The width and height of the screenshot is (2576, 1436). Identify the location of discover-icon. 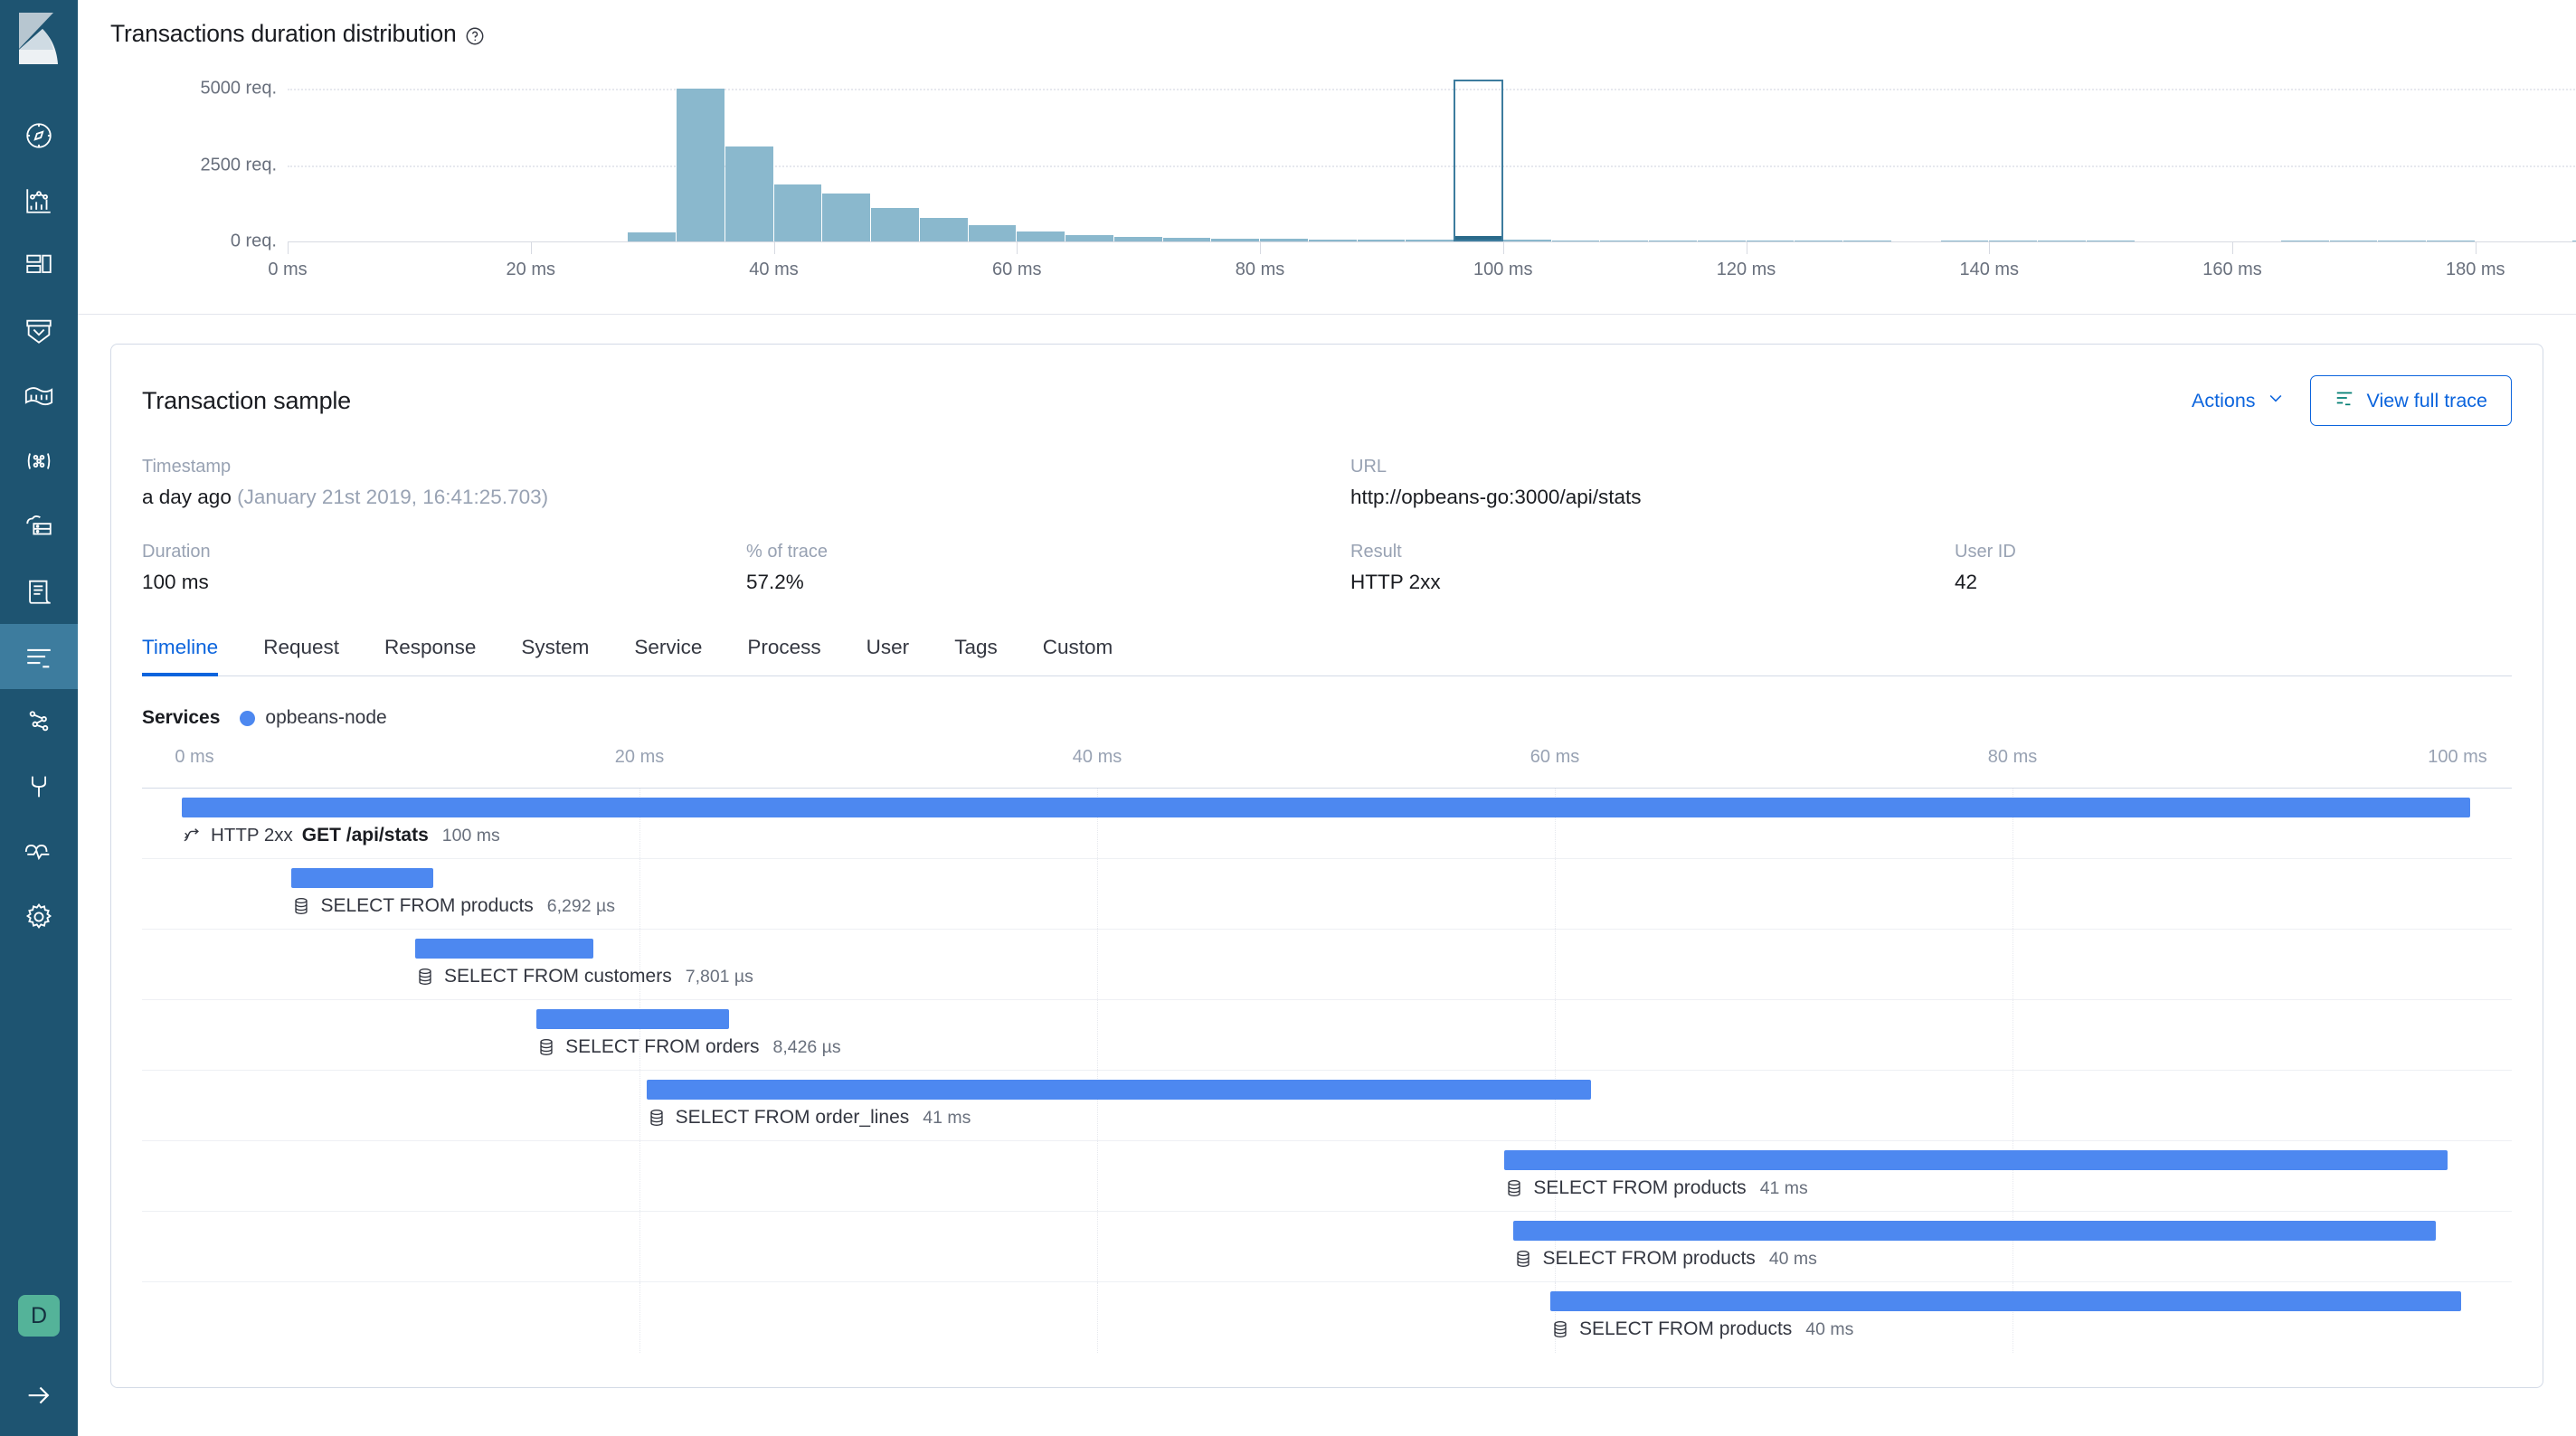
(39, 135).